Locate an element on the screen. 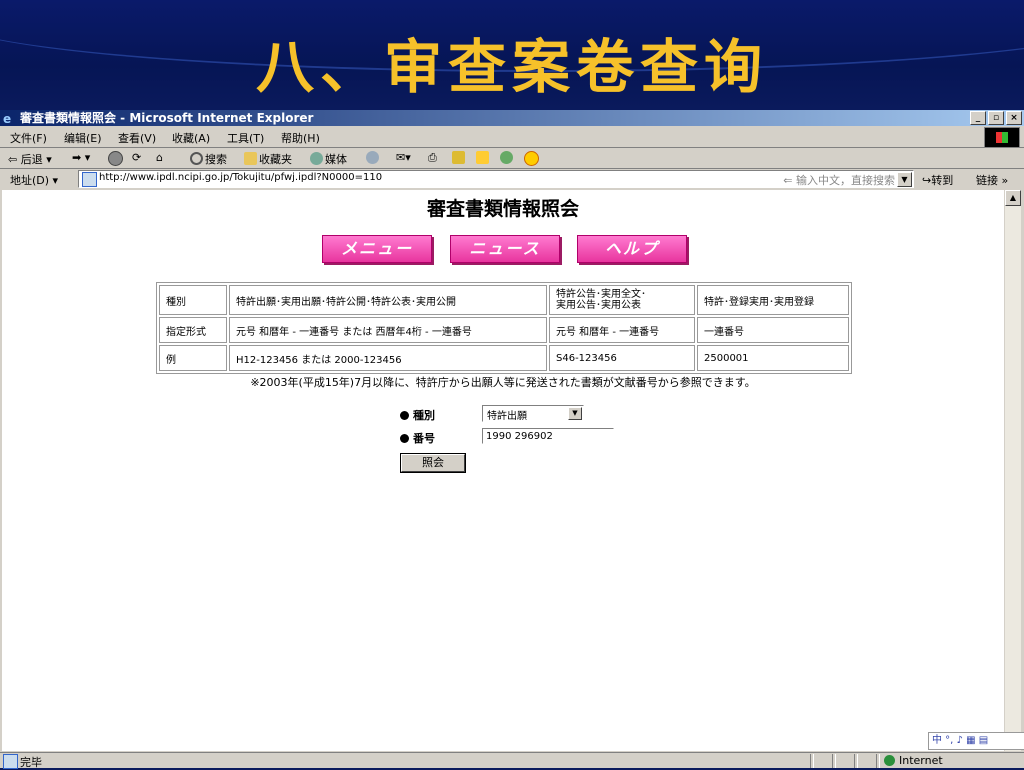 The width and height of the screenshot is (1024, 770). mail-icon: ✉▾ is located at coordinates (403, 157).